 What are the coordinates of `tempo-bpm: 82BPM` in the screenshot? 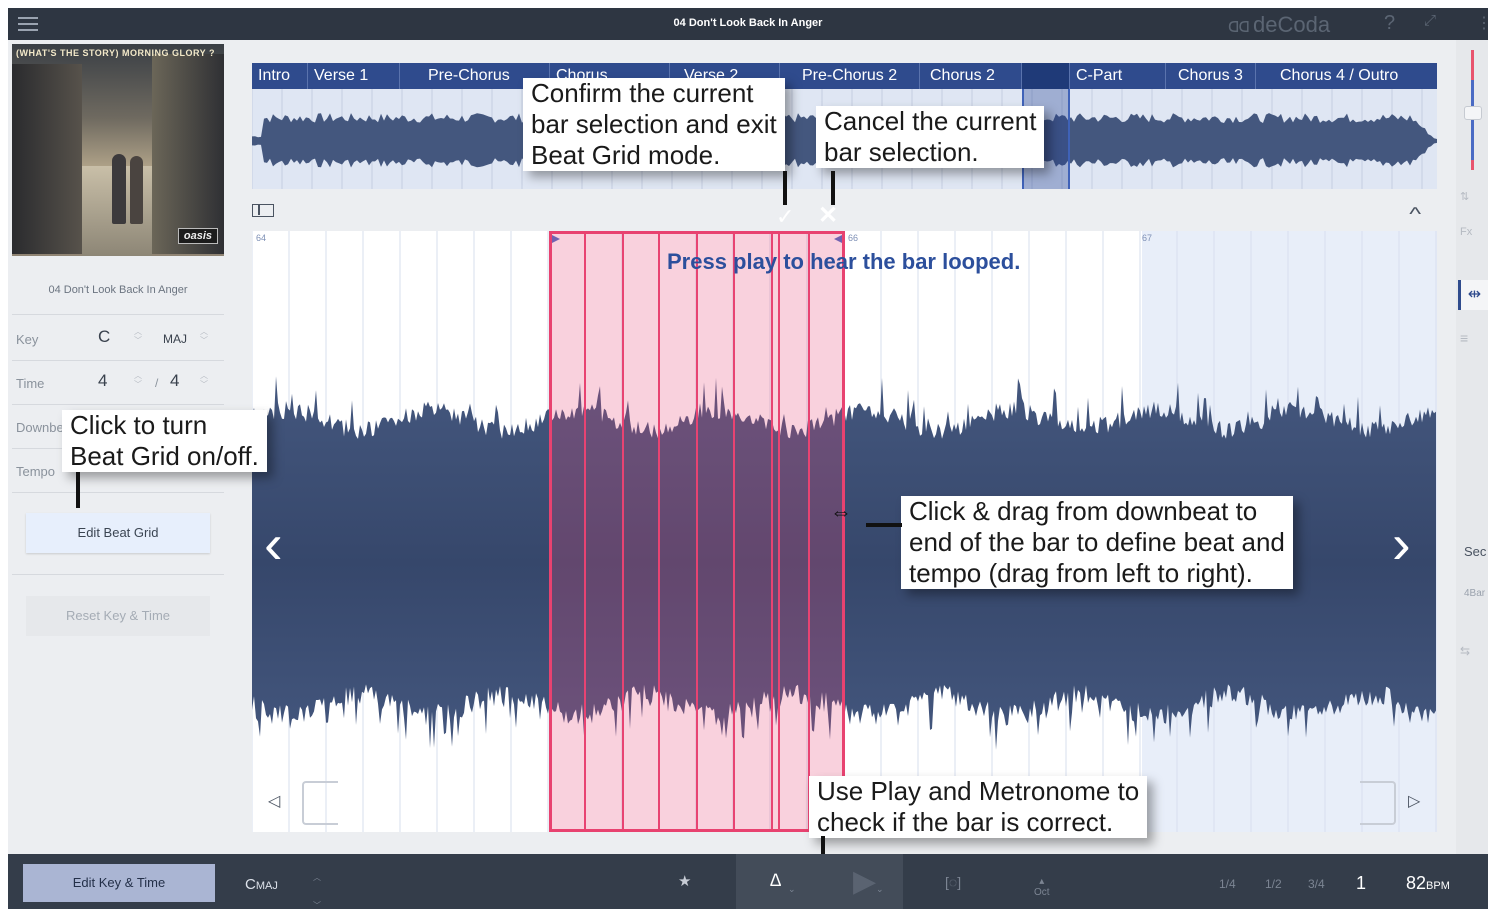 It's located at (1428, 883).